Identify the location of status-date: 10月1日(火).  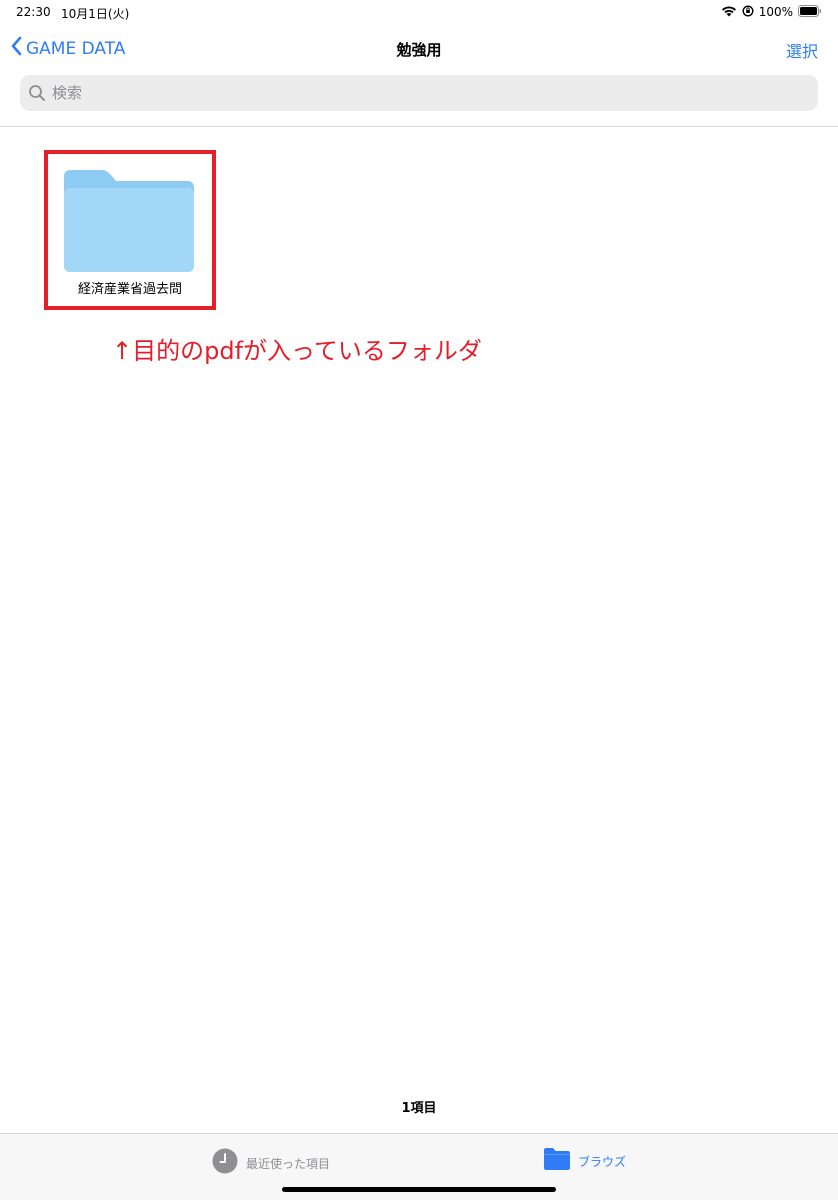
(95, 14).